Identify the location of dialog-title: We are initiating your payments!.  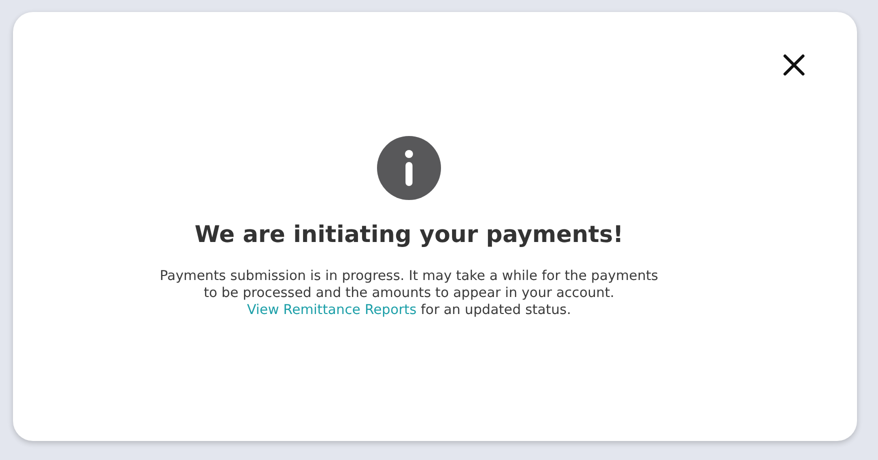
(409, 235).